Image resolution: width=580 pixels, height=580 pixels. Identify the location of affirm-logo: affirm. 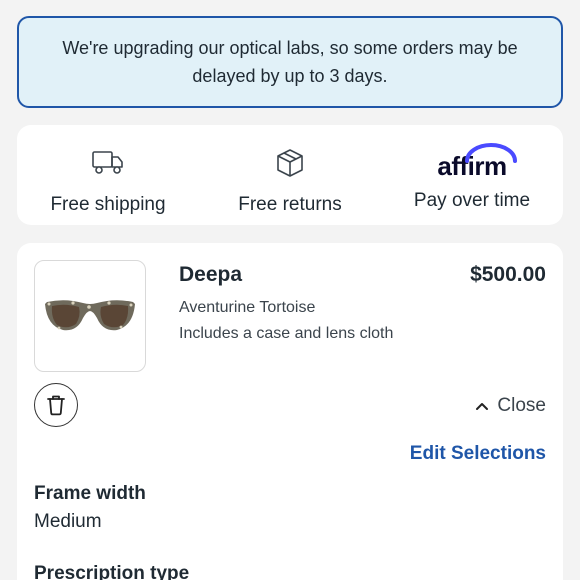
(477, 162).